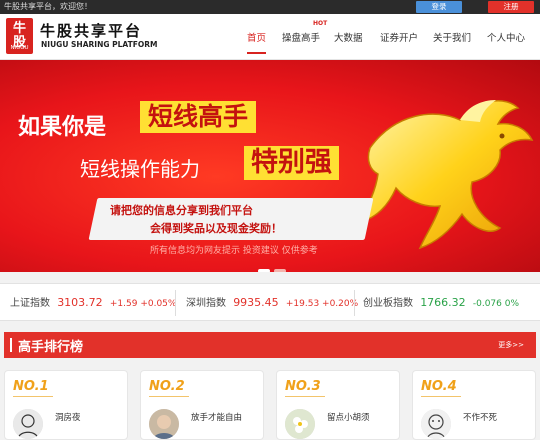 This screenshot has height=440, width=540. I want to click on top-bar: 牛股共享平台，欢迎您！ 登录 注册, so click(270, 7).